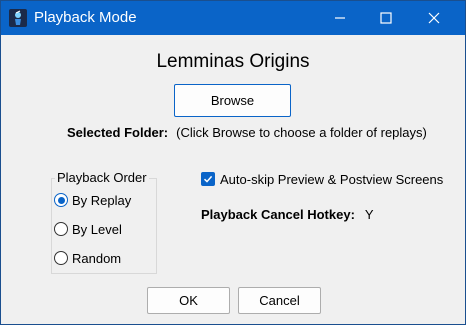 This screenshot has width=466, height=325. Describe the element at coordinates (232, 100) in the screenshot. I see `browse-button: Browse` at that location.